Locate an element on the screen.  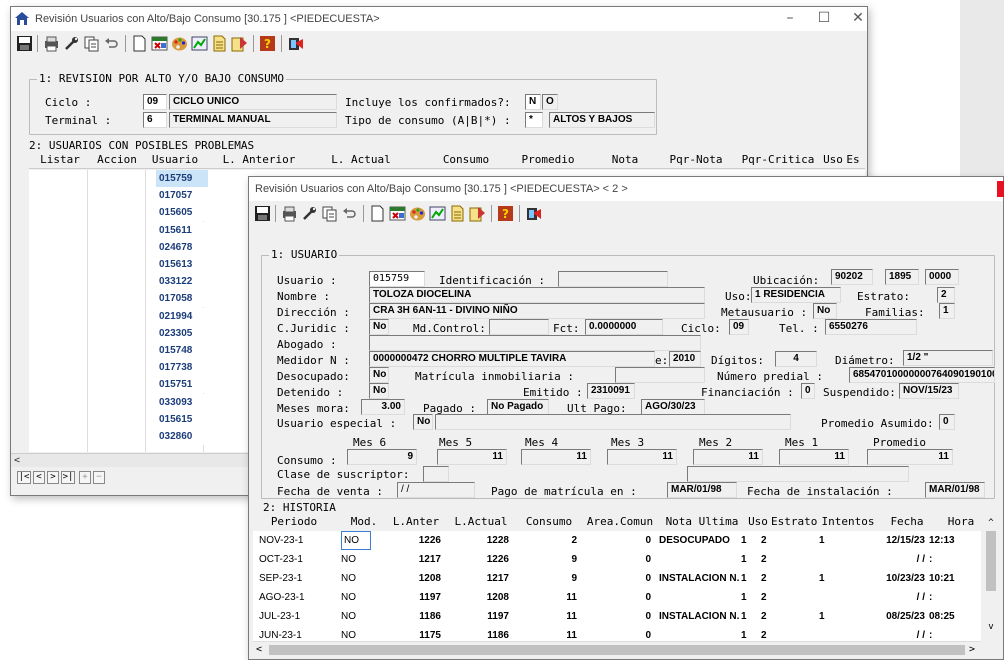
column-header: L. Actual is located at coordinates (361, 160).